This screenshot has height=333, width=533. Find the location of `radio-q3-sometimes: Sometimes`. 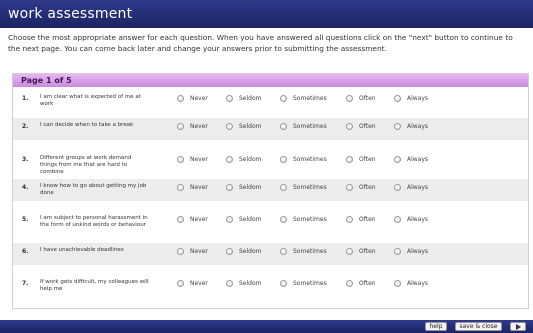

radio-q3-sometimes: Sometimes is located at coordinates (303, 159).